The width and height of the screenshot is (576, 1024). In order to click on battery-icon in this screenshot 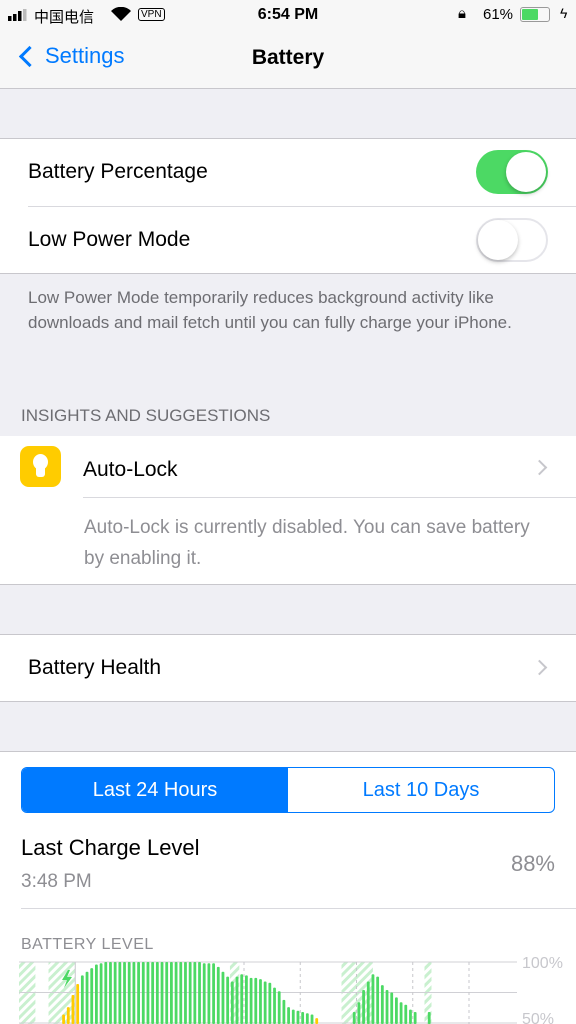, I will do `click(535, 14)`.